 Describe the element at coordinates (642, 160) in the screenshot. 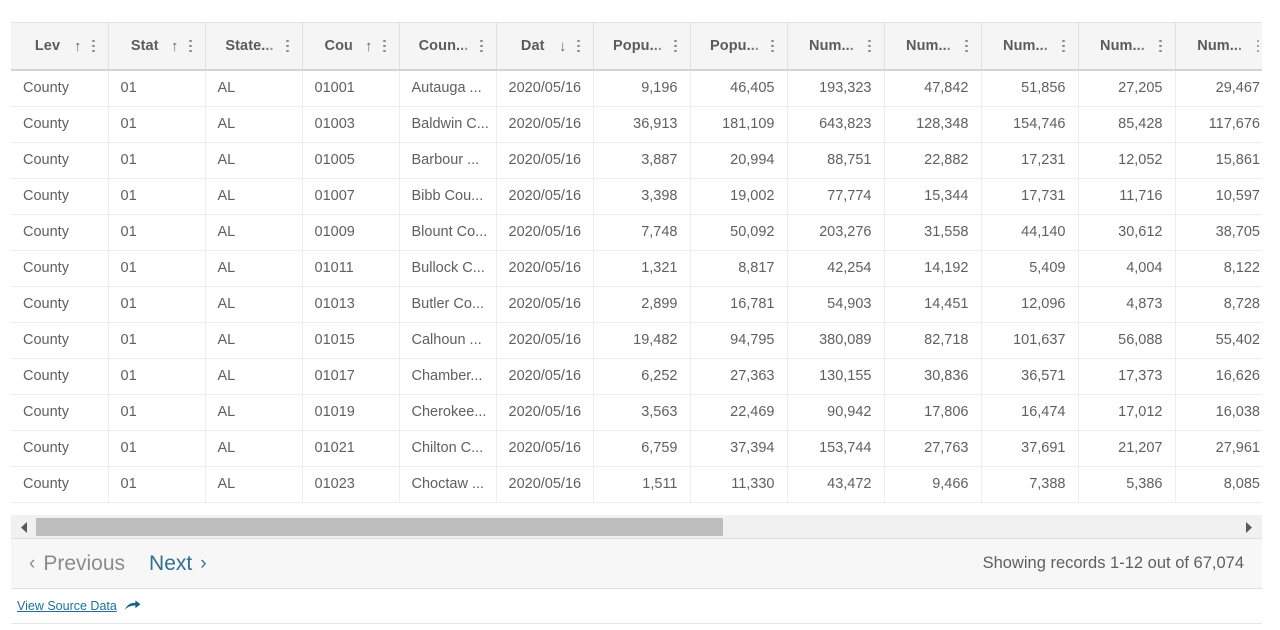

I see `table-cell: 3,887` at that location.